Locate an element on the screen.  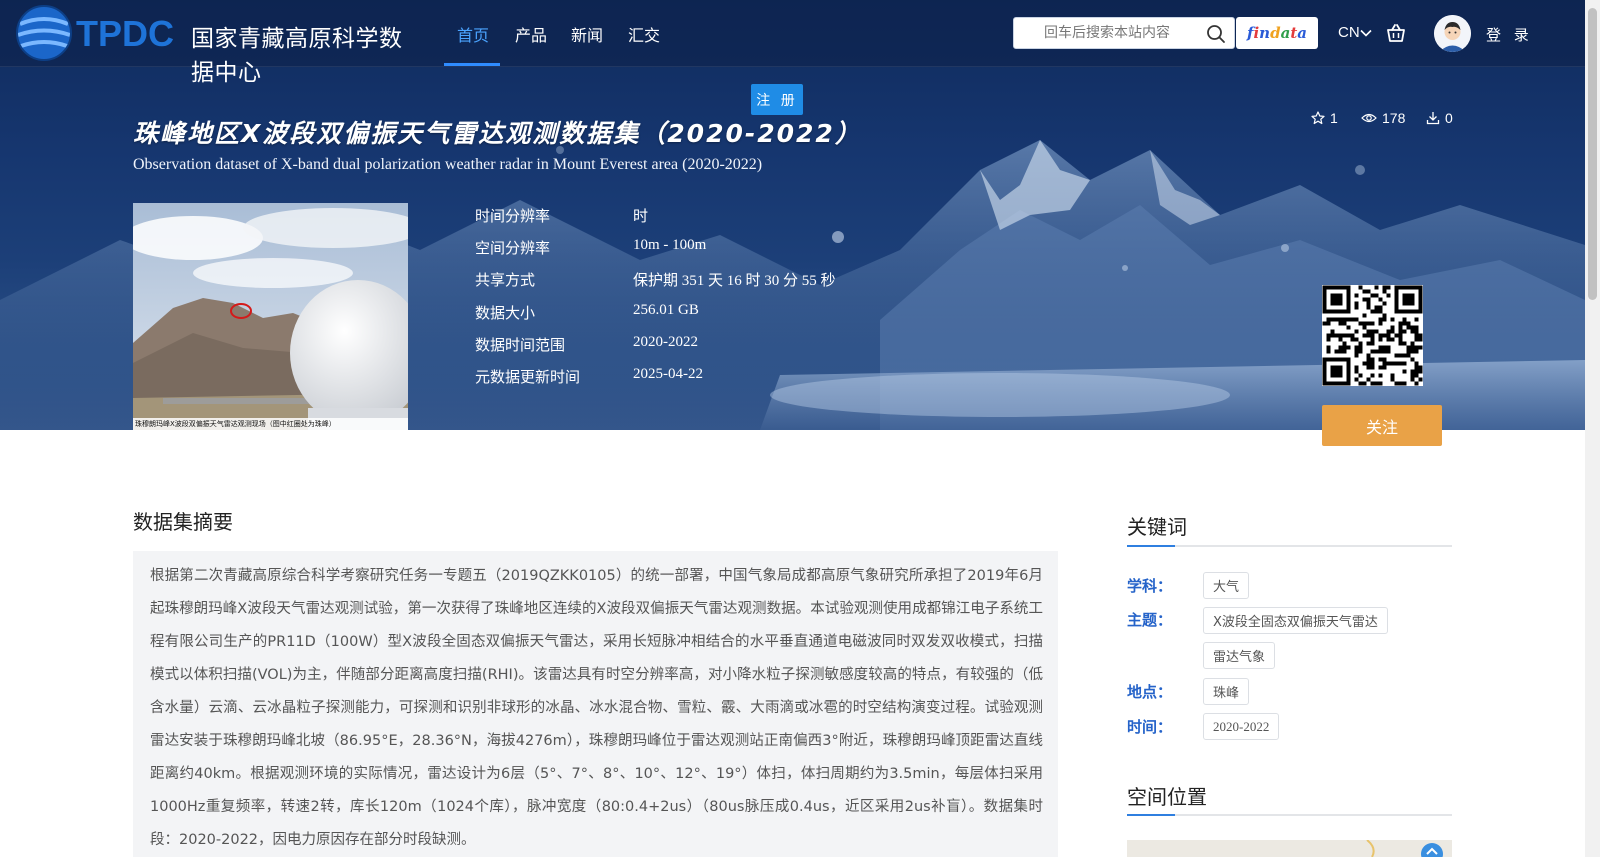
keyword-tag: 珠峰 is located at coordinates (1226, 691).